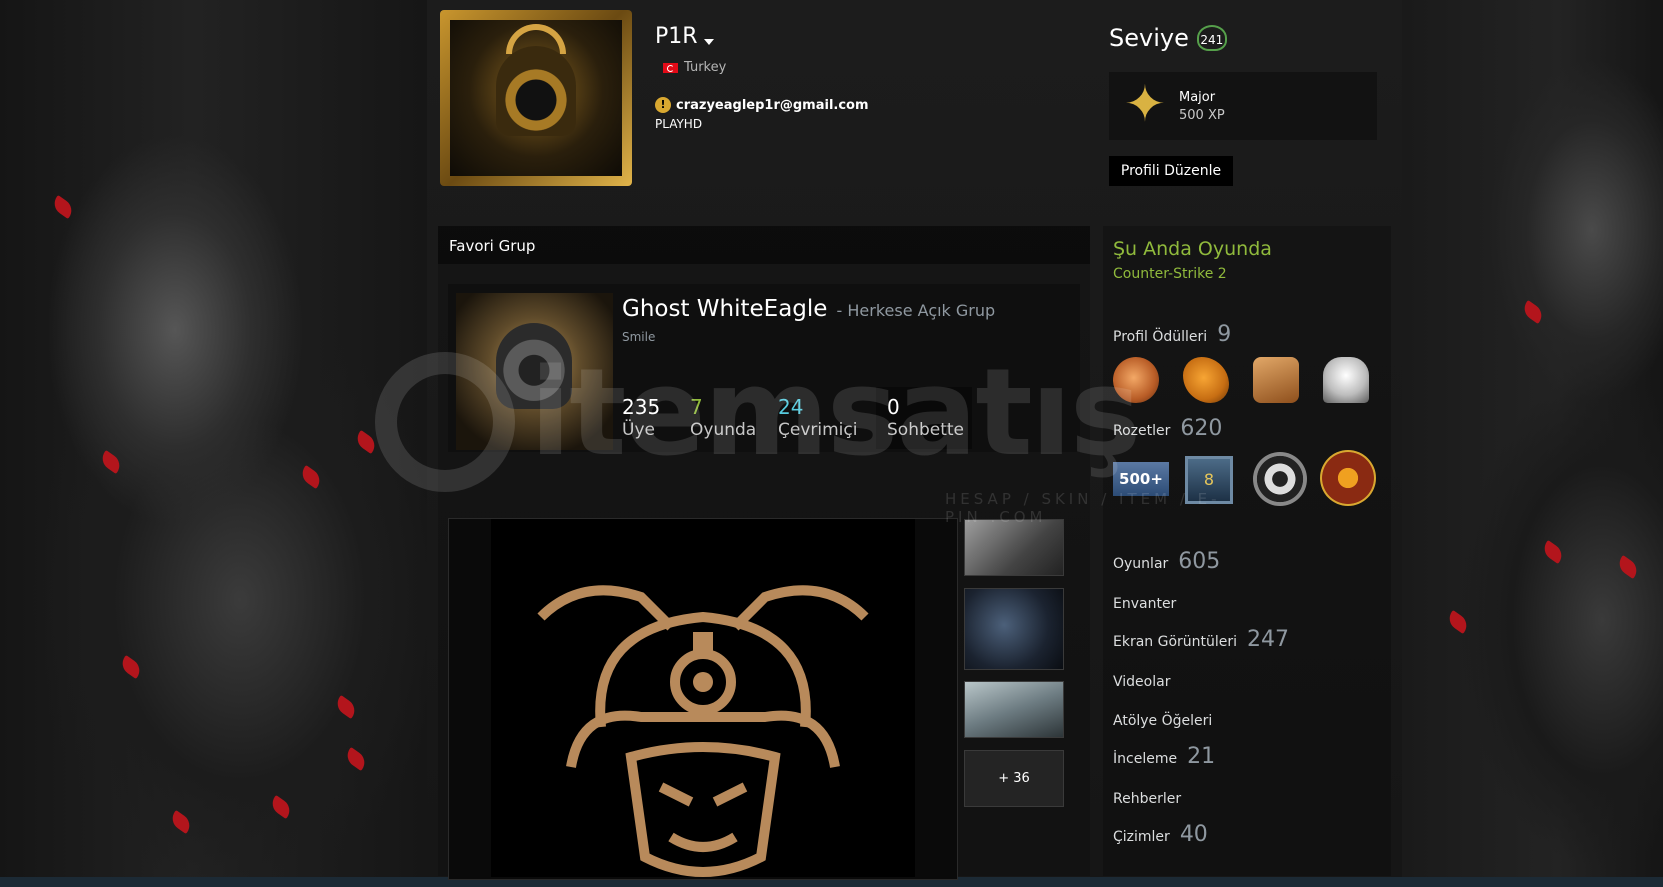 The height and width of the screenshot is (887, 1663). I want to click on level-label: Seviye, so click(1149, 38).